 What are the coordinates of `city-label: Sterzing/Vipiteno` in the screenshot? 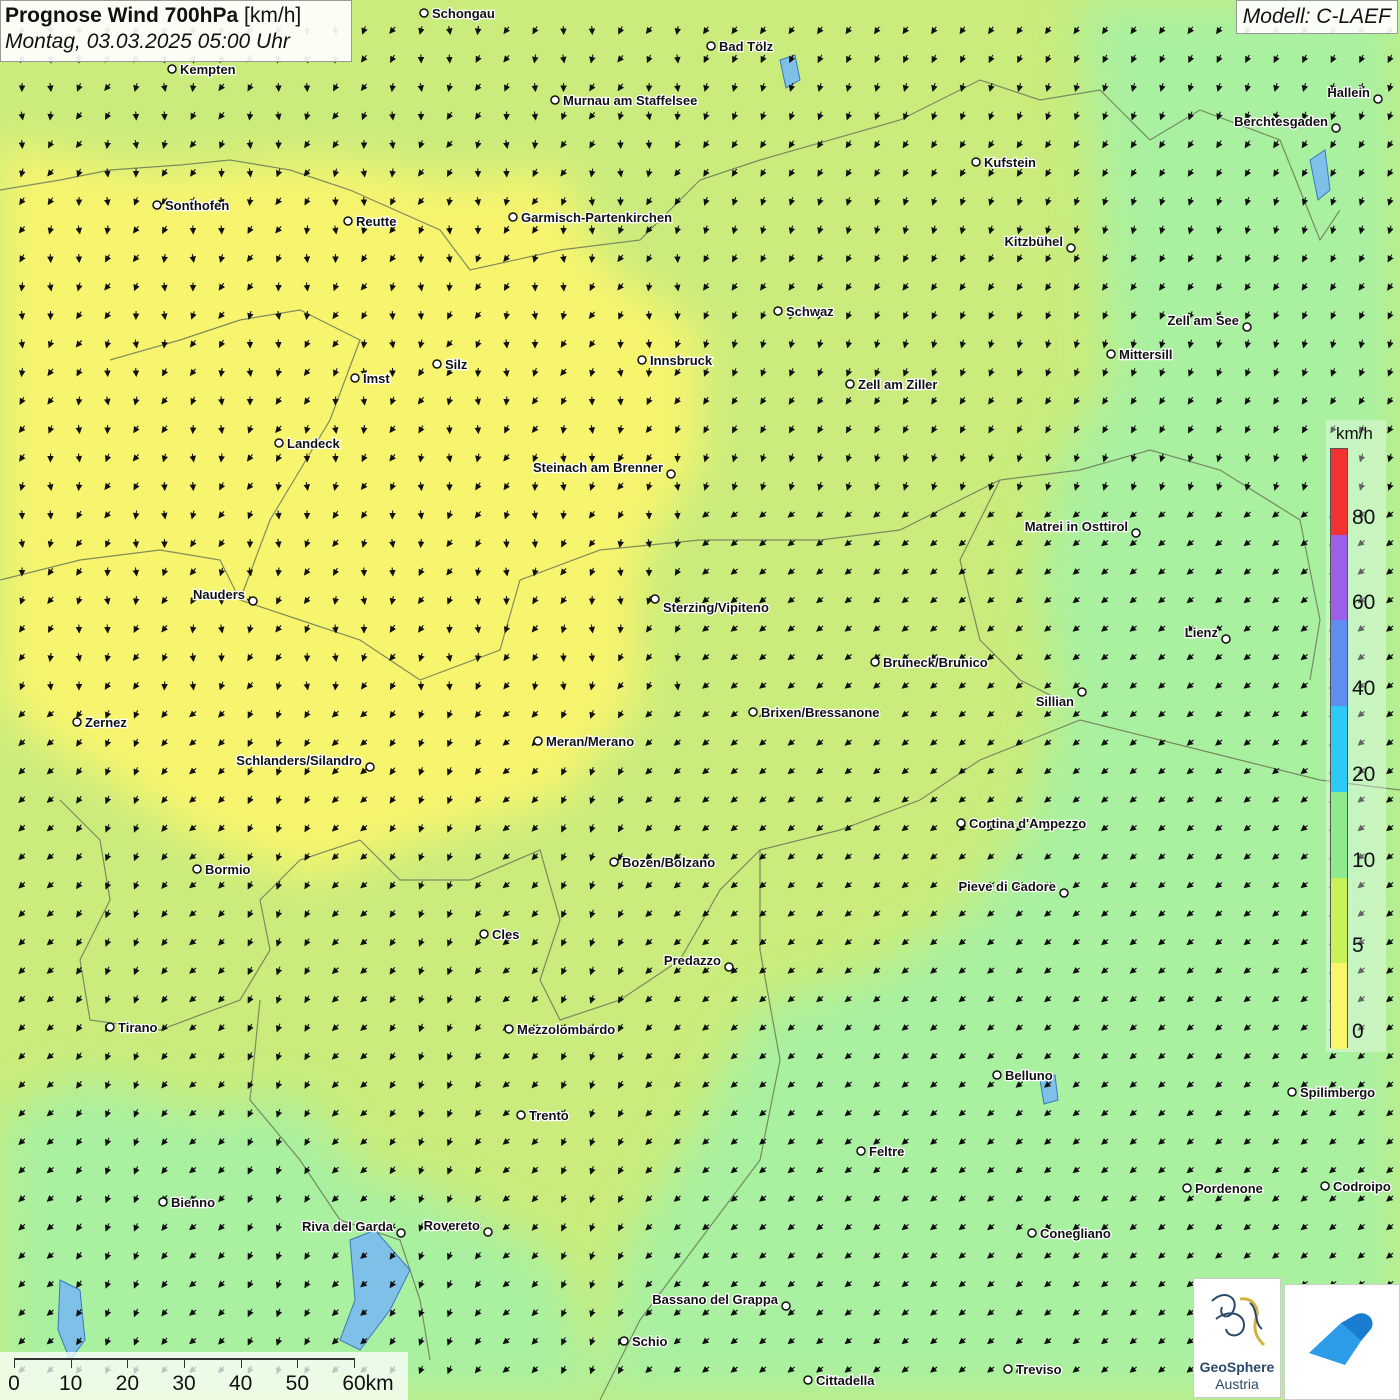 It's located at (716, 607).